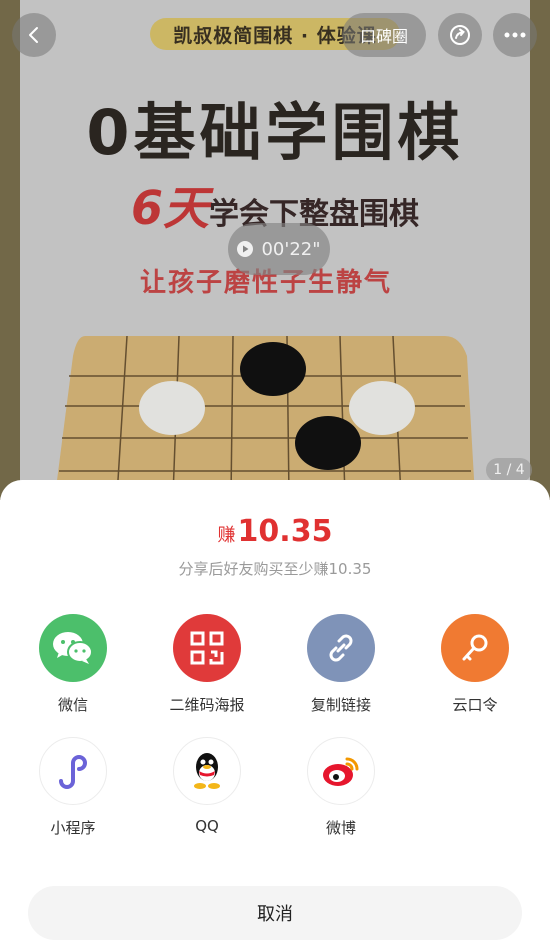 Image resolution: width=550 pixels, height=951 pixels. I want to click on share-icon, so click(460, 35).